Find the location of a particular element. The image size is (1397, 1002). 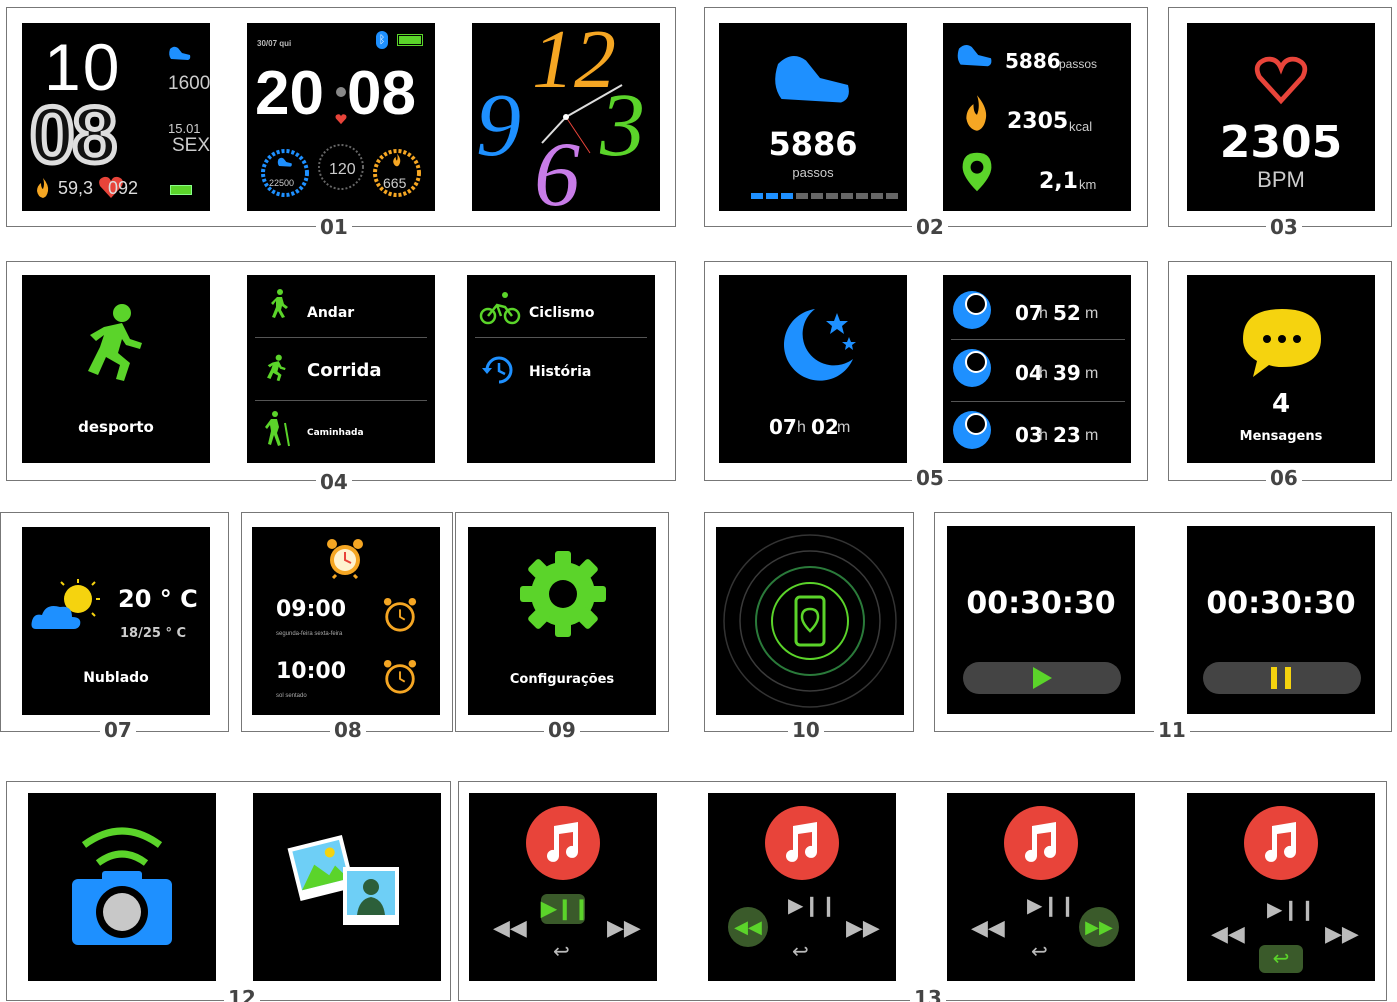

pause-icon is located at coordinates (1281, 678).